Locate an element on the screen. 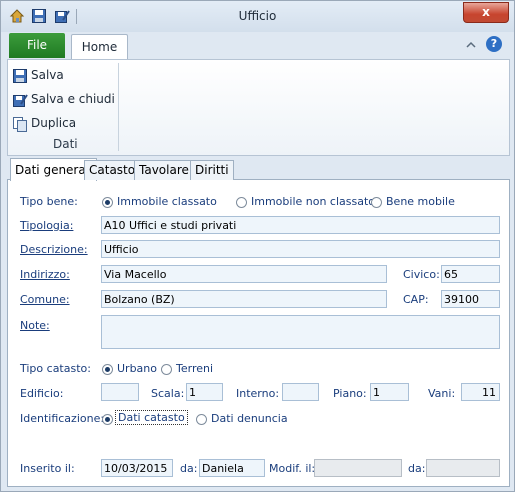 The width and height of the screenshot is (515, 492). radio-terreni-label: Terreni is located at coordinates (194, 368).